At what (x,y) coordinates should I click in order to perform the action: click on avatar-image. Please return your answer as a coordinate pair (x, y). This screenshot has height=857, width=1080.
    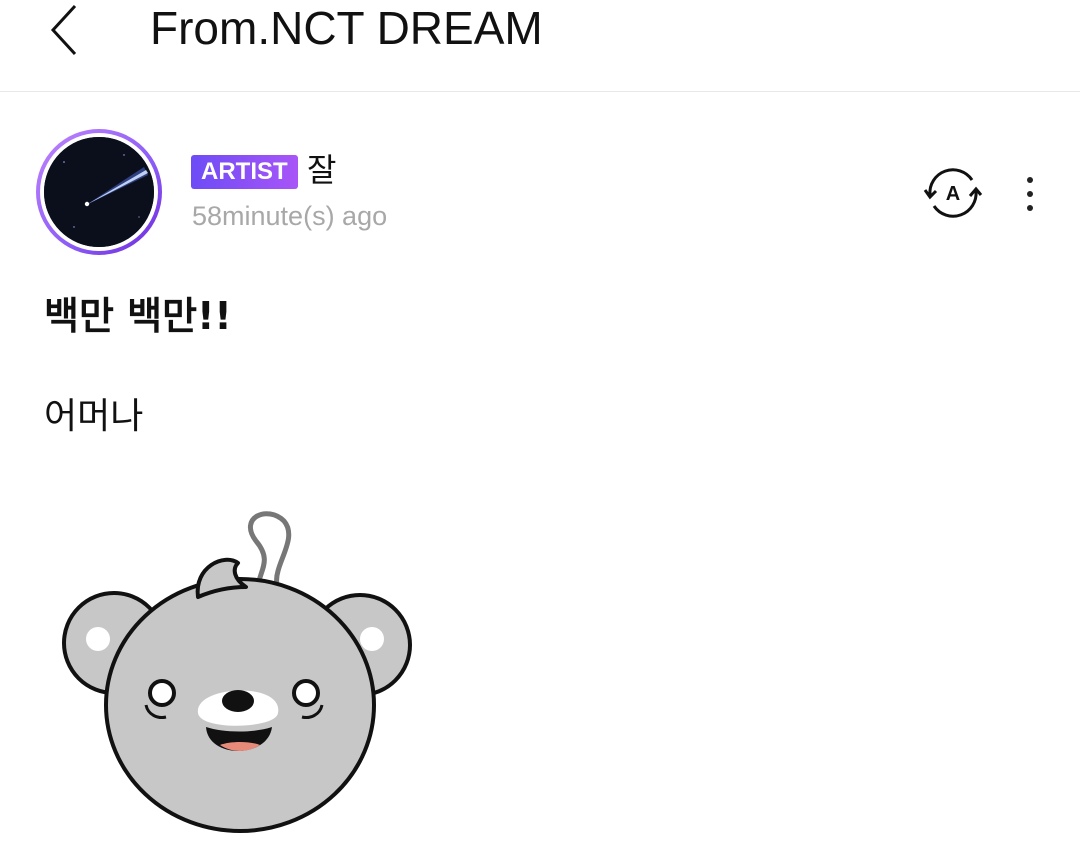
    Looking at the image, I should click on (99, 192).